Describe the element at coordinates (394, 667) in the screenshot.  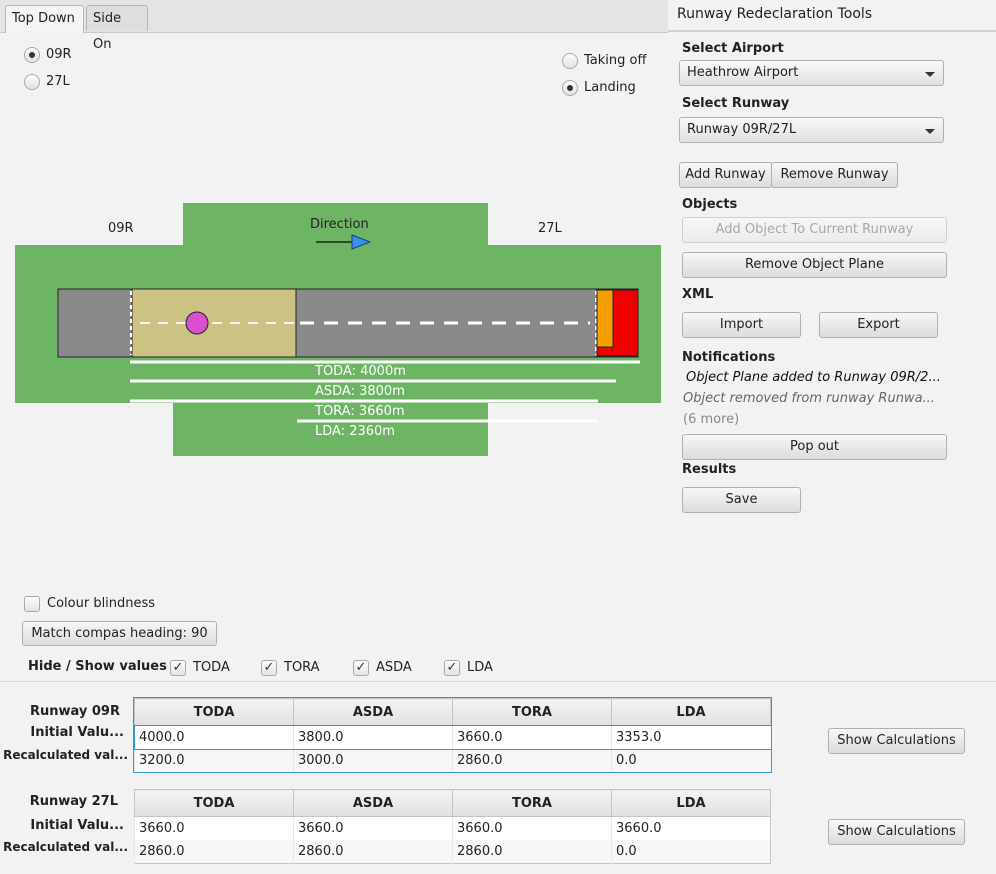
I see `asda-checkbox-label: ASDA` at that location.